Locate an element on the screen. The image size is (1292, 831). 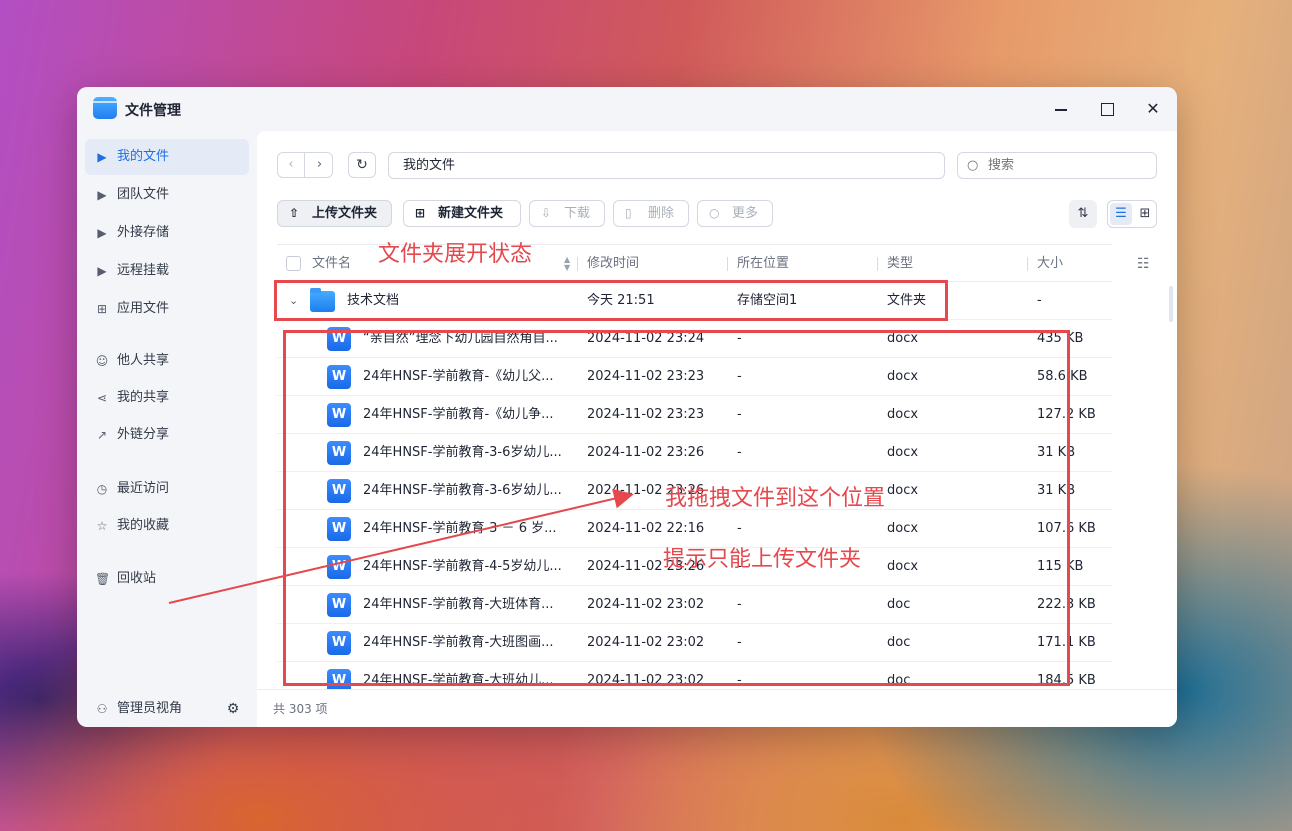
more-button: ○ 更多 is located at coordinates (735, 213).